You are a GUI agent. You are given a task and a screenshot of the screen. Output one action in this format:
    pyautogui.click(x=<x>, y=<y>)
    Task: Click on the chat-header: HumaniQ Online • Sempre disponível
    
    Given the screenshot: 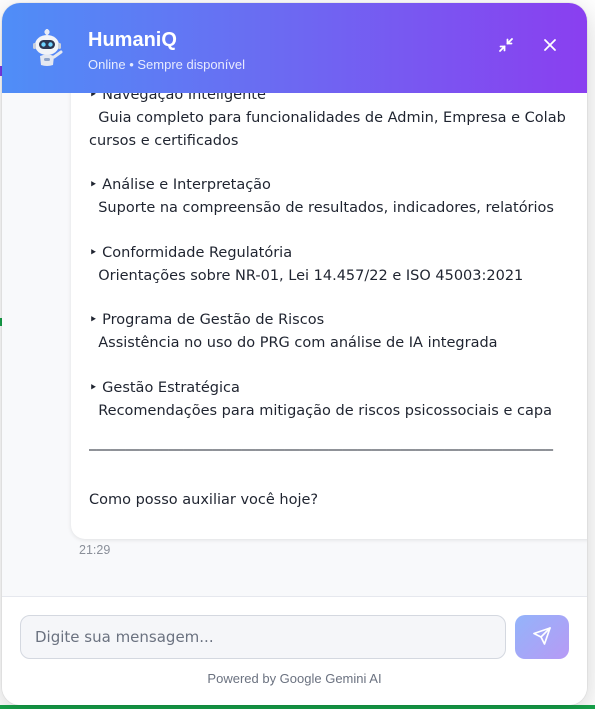 What is the action you would take?
    pyautogui.click(x=294, y=48)
    